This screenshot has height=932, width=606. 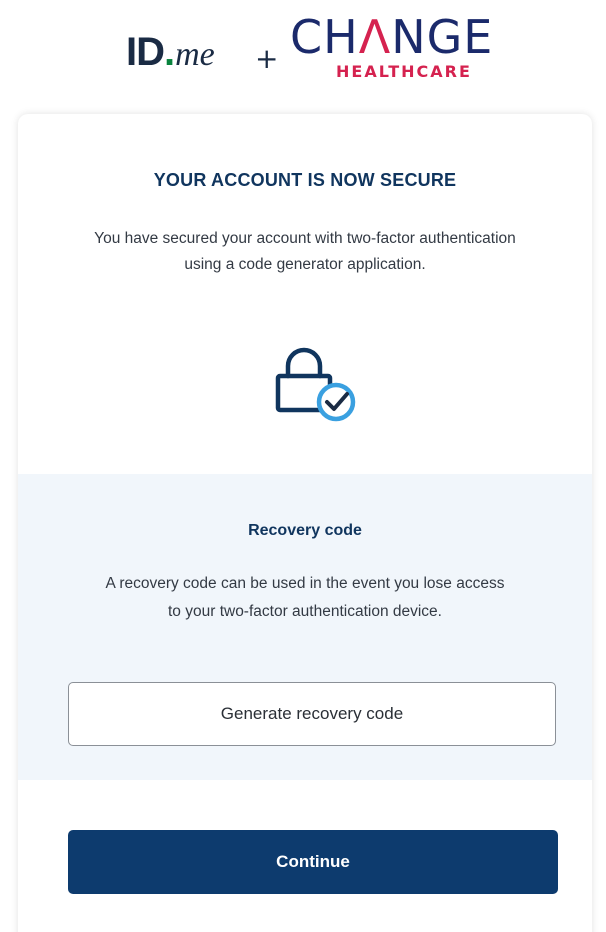 I want to click on healthcare-wordmark: HEALTHCARE, so click(x=404, y=71).